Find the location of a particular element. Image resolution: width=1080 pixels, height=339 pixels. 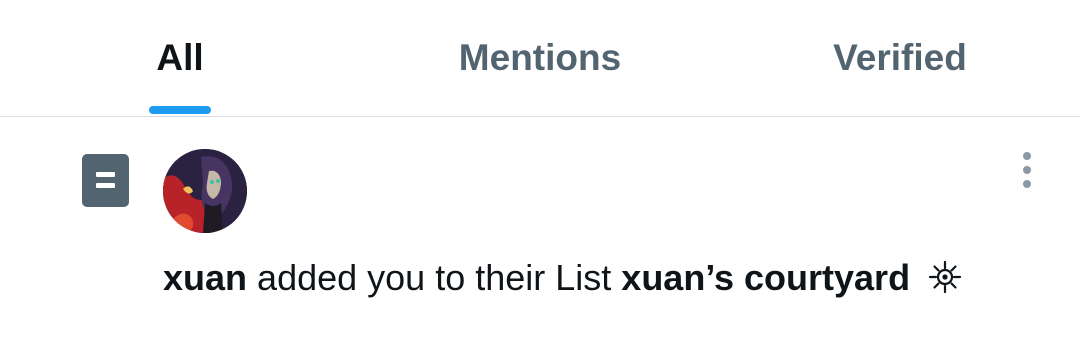

user-avatar is located at coordinates (205, 191).